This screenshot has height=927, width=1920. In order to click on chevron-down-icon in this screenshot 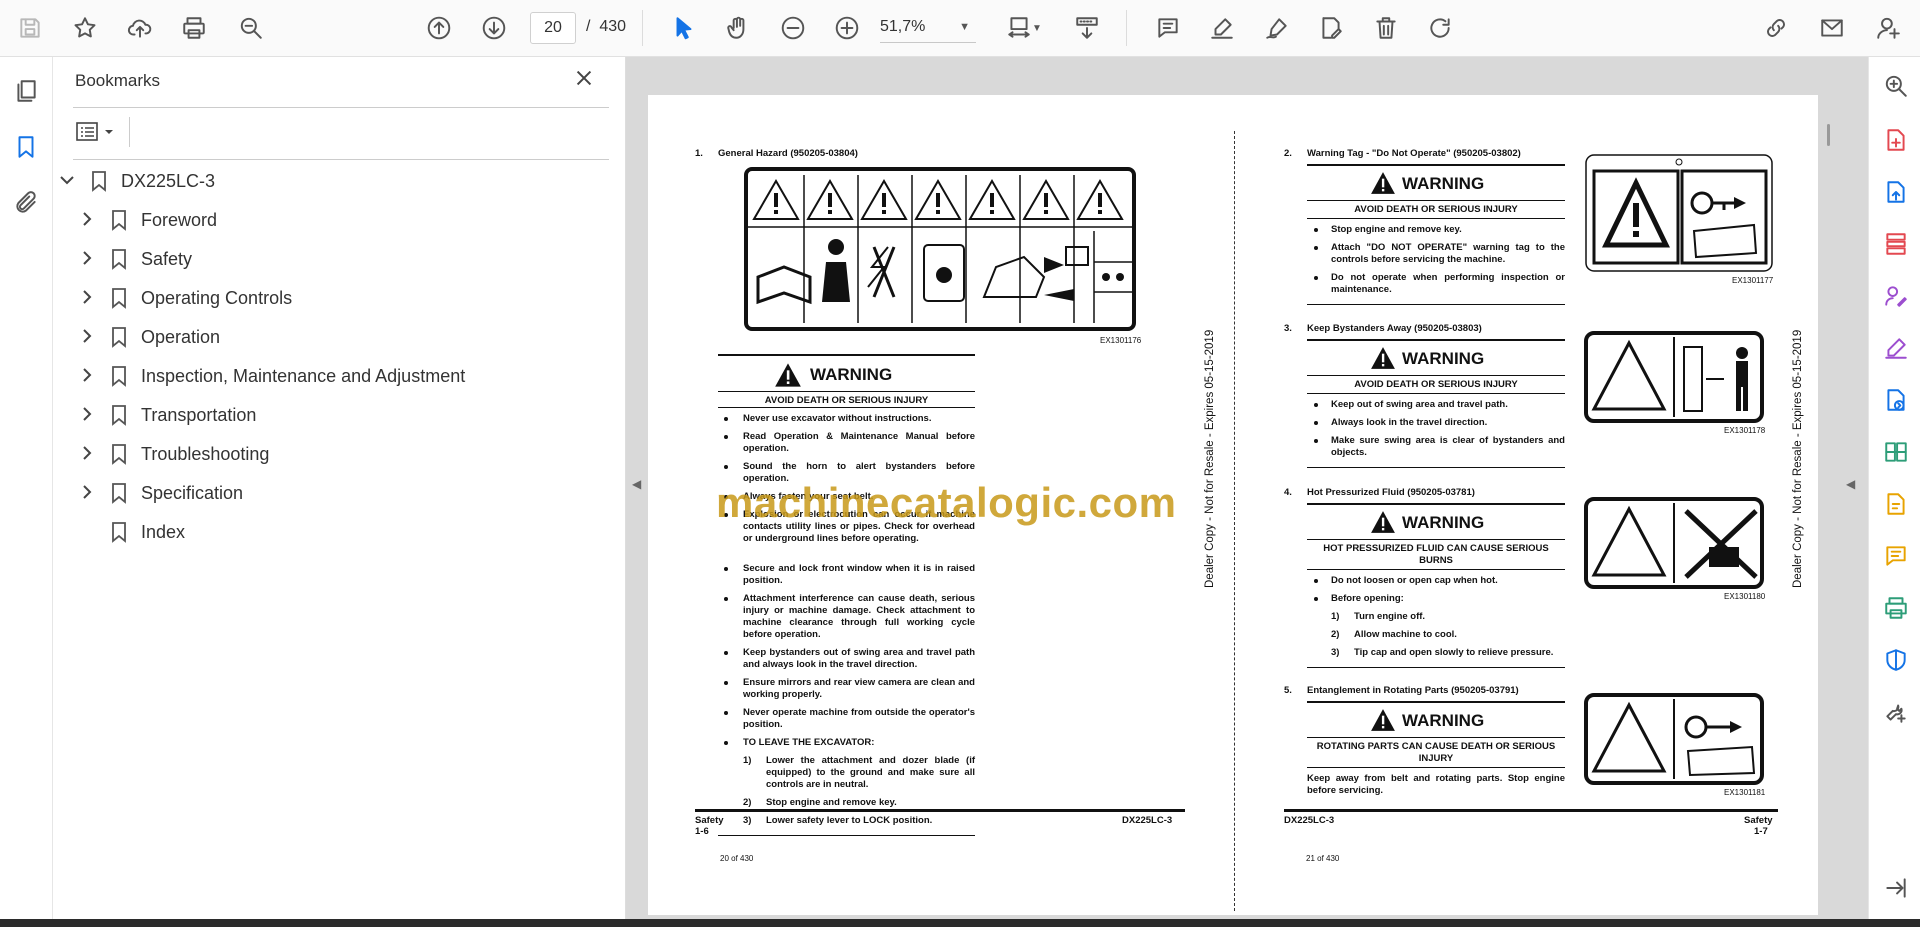, I will do `click(68, 181)`.